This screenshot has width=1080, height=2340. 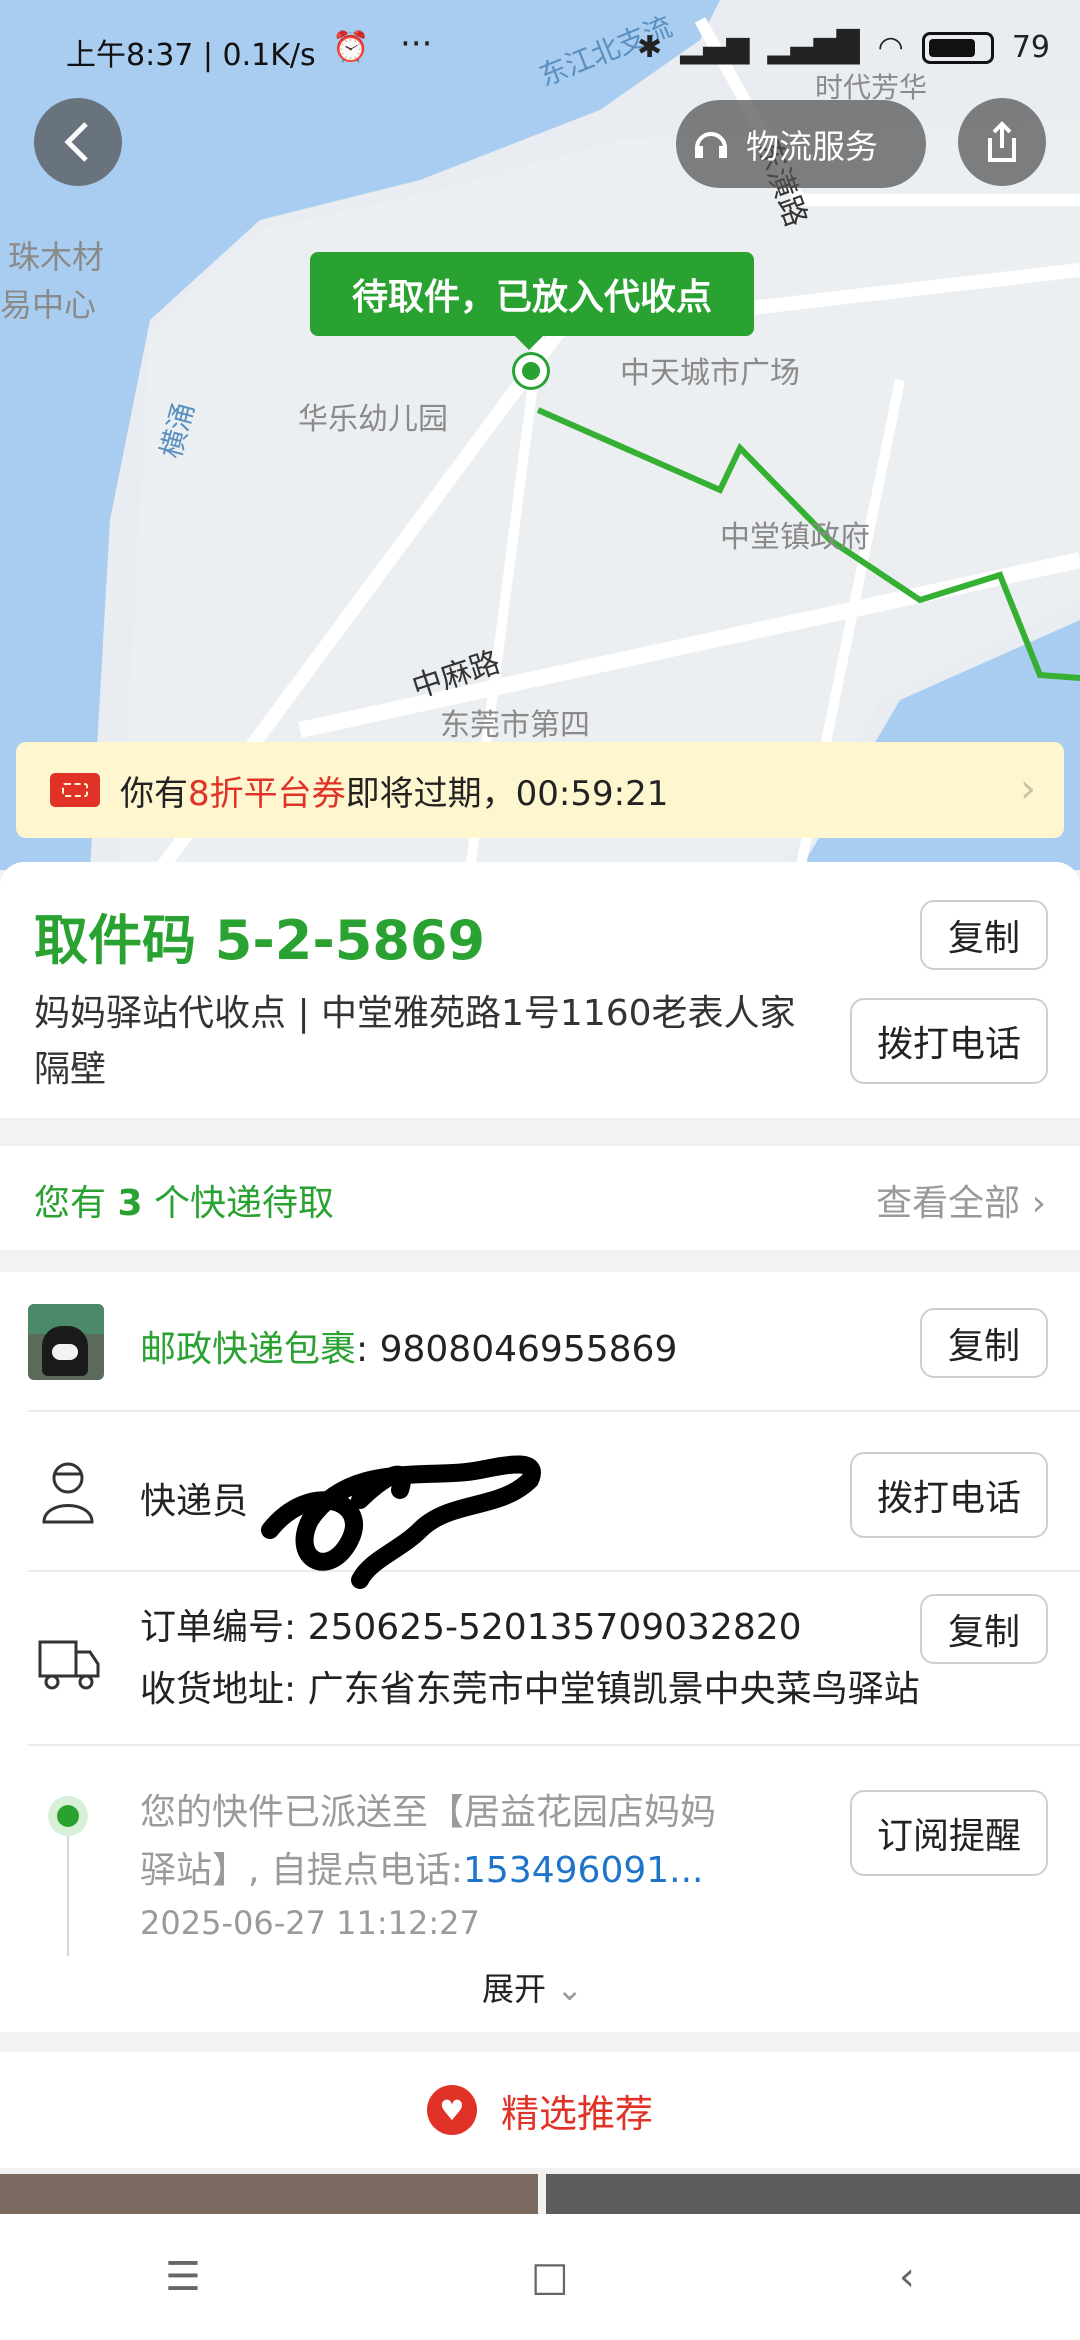 I want to click on status-time: 上午8:37 | 0.1K/s, so click(x=191, y=55).